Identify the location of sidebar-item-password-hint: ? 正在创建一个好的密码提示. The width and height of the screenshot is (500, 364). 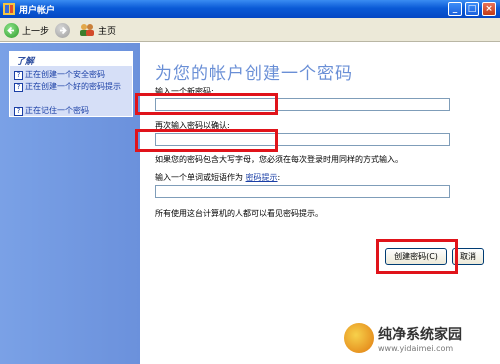
(73, 87).